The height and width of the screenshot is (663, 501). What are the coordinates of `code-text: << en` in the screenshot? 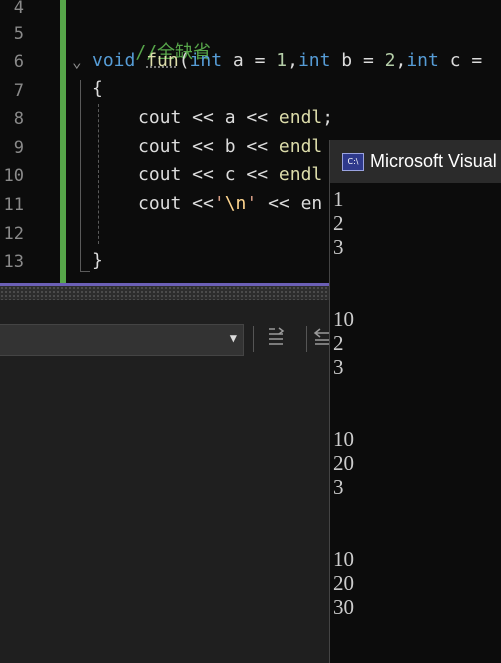 It's located at (290, 203).